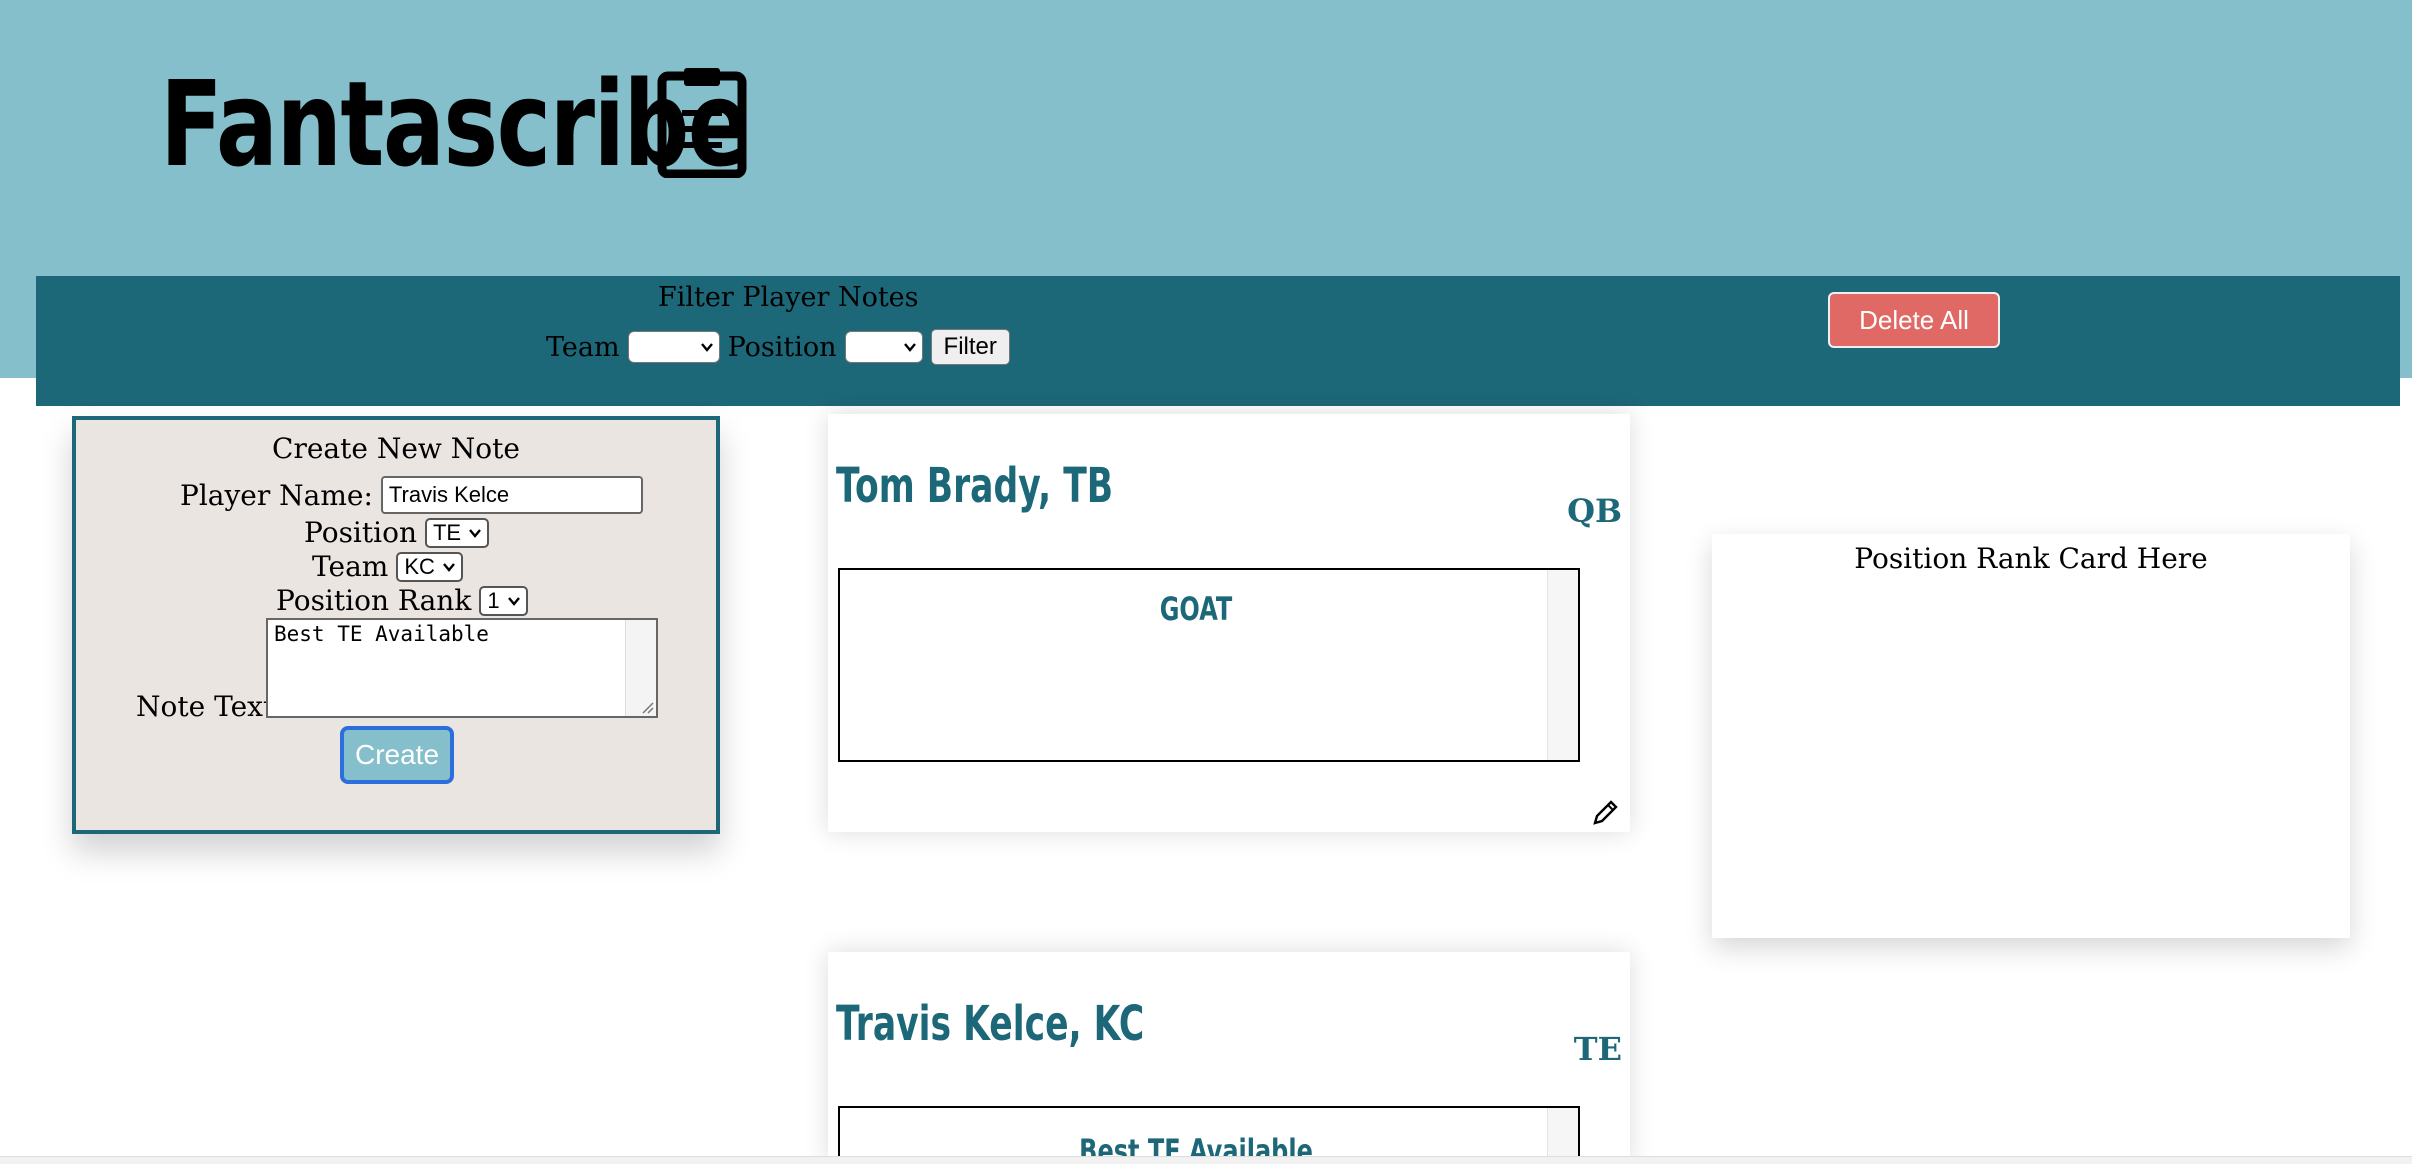  I want to click on note-card: Travis Kelce, KC TE Best TE Available, so click(1229, 1058).